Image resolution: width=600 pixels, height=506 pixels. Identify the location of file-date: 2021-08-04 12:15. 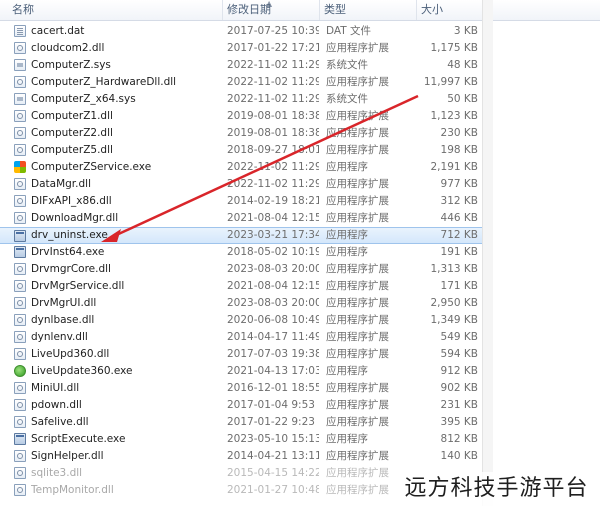
(273, 286).